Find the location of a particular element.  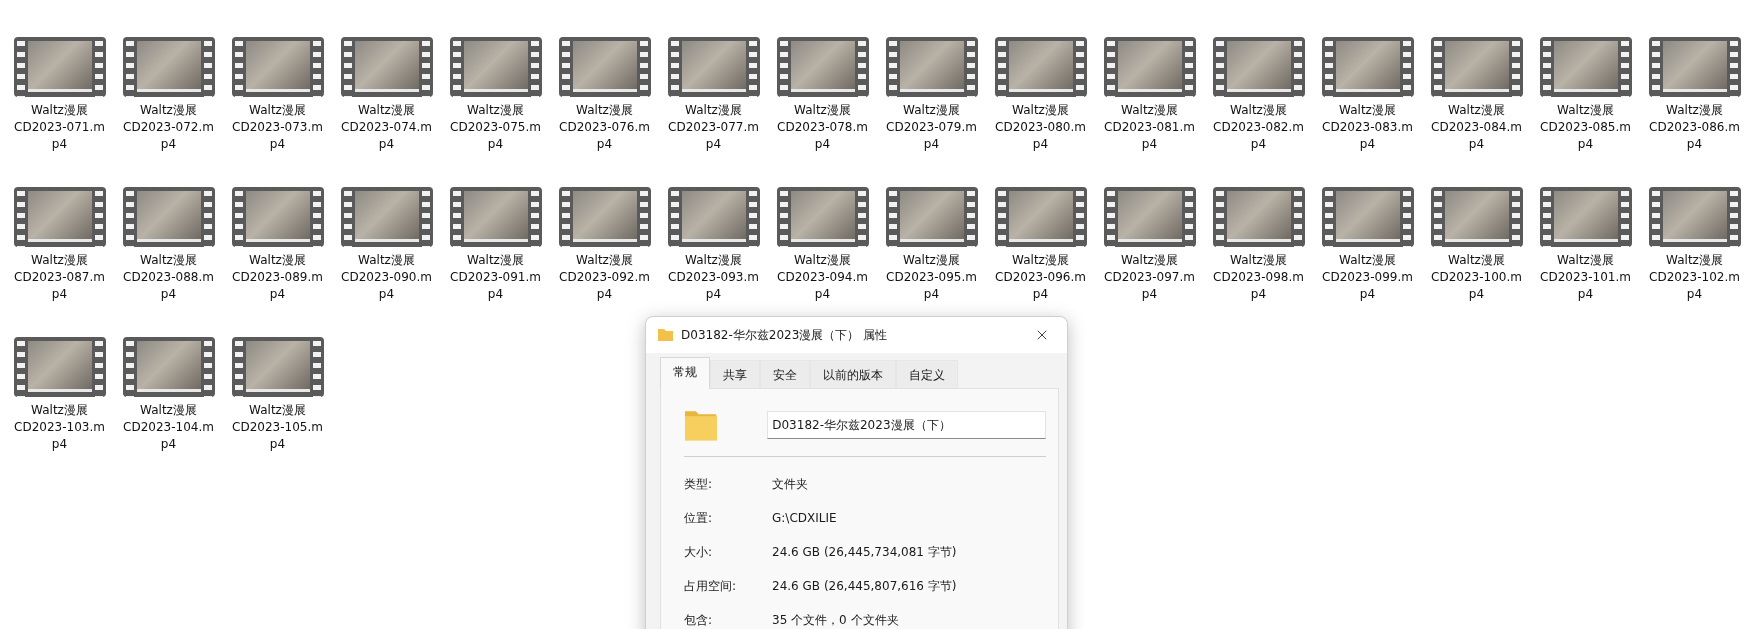

name-field: D03182-华尔兹2023漫展（下） is located at coordinates (906, 425).